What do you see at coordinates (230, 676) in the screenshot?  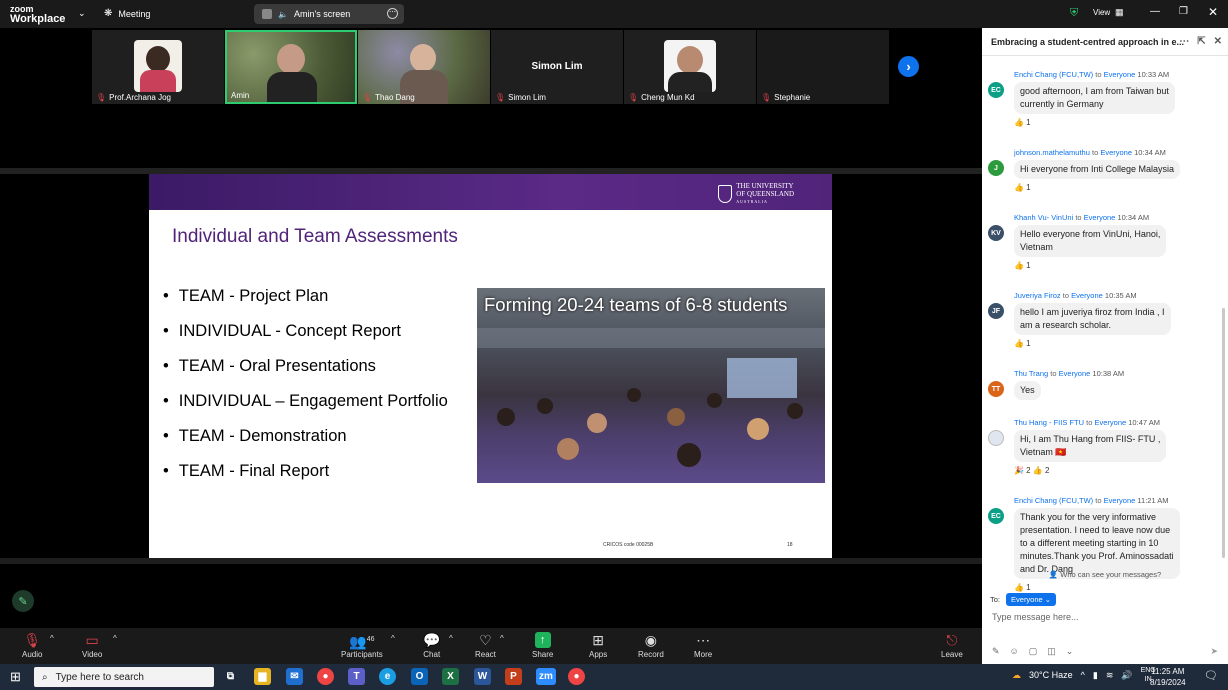 I see `task-view-icon: ⧉` at bounding box center [230, 676].